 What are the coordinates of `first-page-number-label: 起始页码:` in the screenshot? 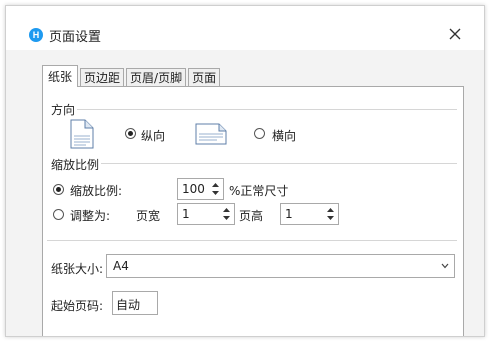 It's located at (77, 306).